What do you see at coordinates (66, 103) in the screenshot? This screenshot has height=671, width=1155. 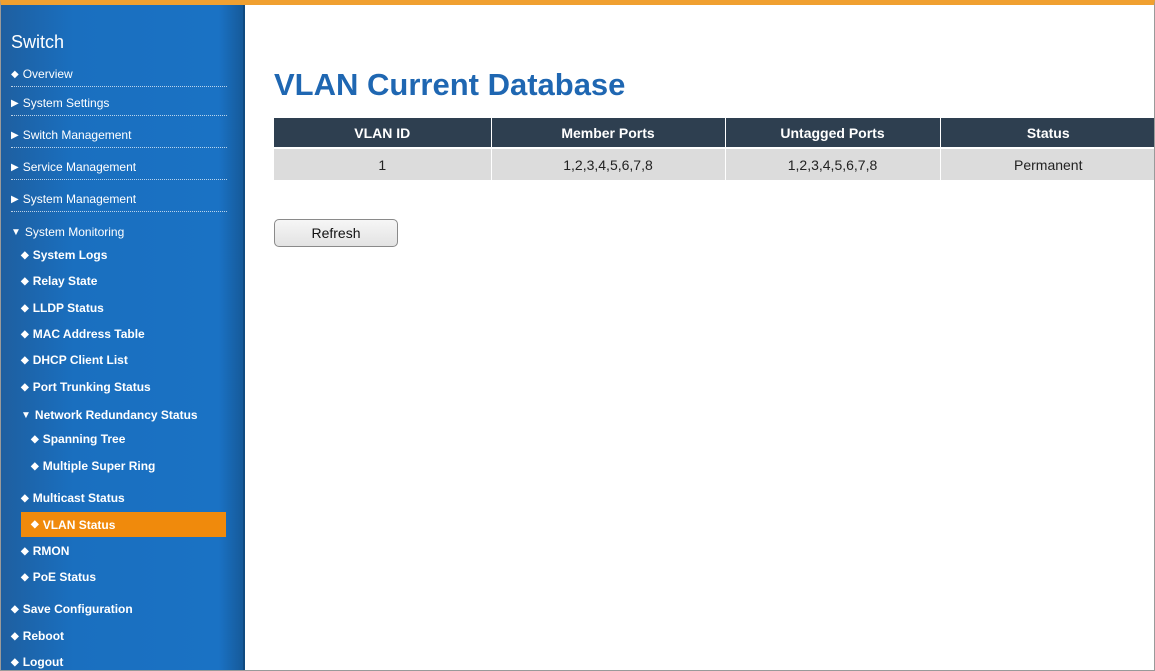 I see `nav-label: System Settings` at bounding box center [66, 103].